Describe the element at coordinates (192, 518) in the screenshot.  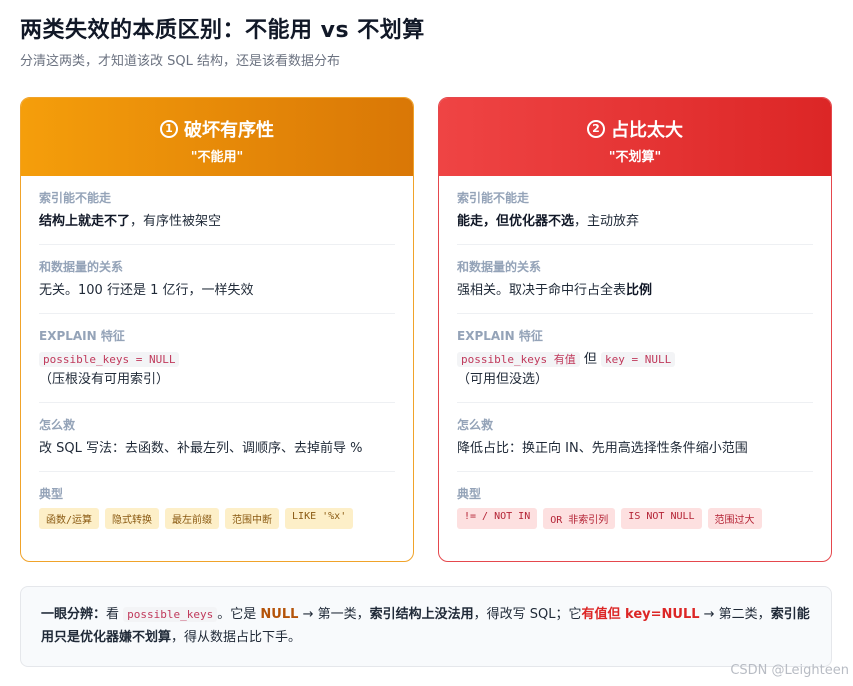
I see `tag: 最左前缀` at that location.